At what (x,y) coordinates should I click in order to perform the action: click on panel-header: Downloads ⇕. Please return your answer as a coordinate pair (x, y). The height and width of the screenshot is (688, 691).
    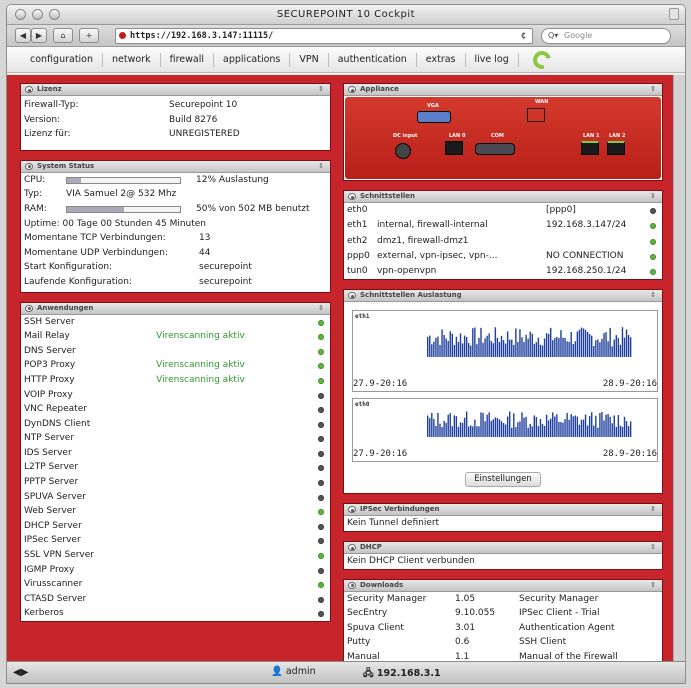
    Looking at the image, I should click on (503, 585).